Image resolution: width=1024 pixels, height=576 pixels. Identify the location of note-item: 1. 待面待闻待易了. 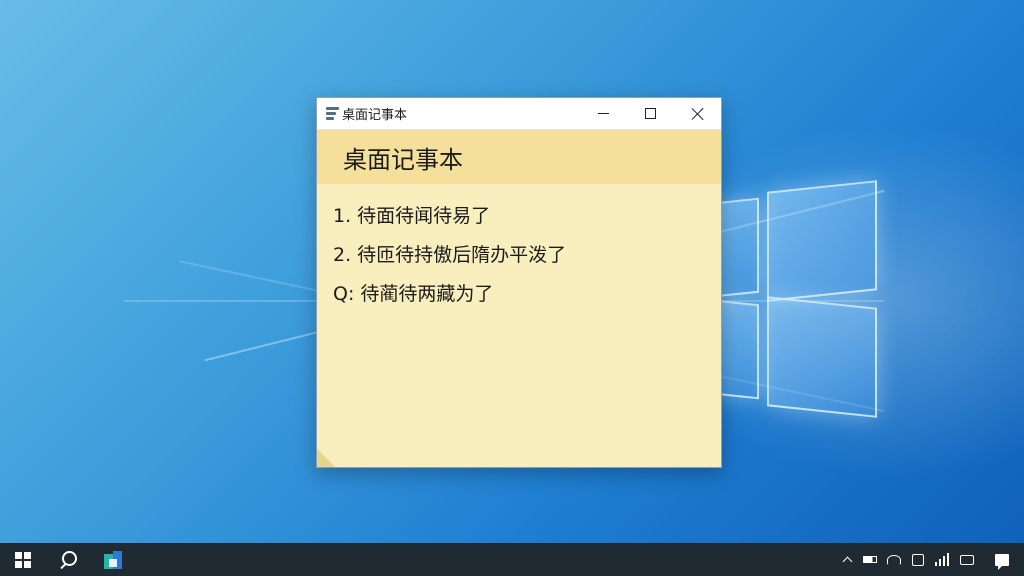
(527, 223).